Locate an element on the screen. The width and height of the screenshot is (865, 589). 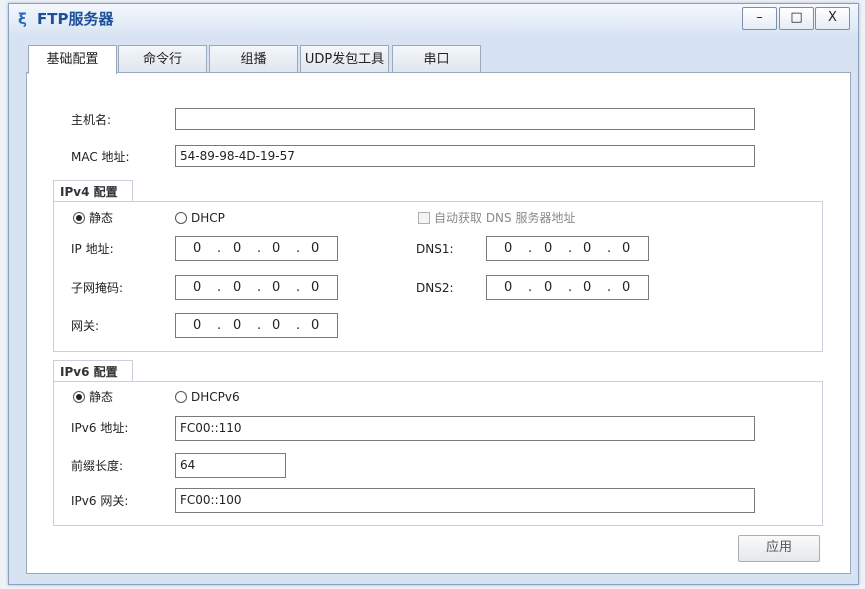
ip-address-label: IP 地址: is located at coordinates (92, 249).